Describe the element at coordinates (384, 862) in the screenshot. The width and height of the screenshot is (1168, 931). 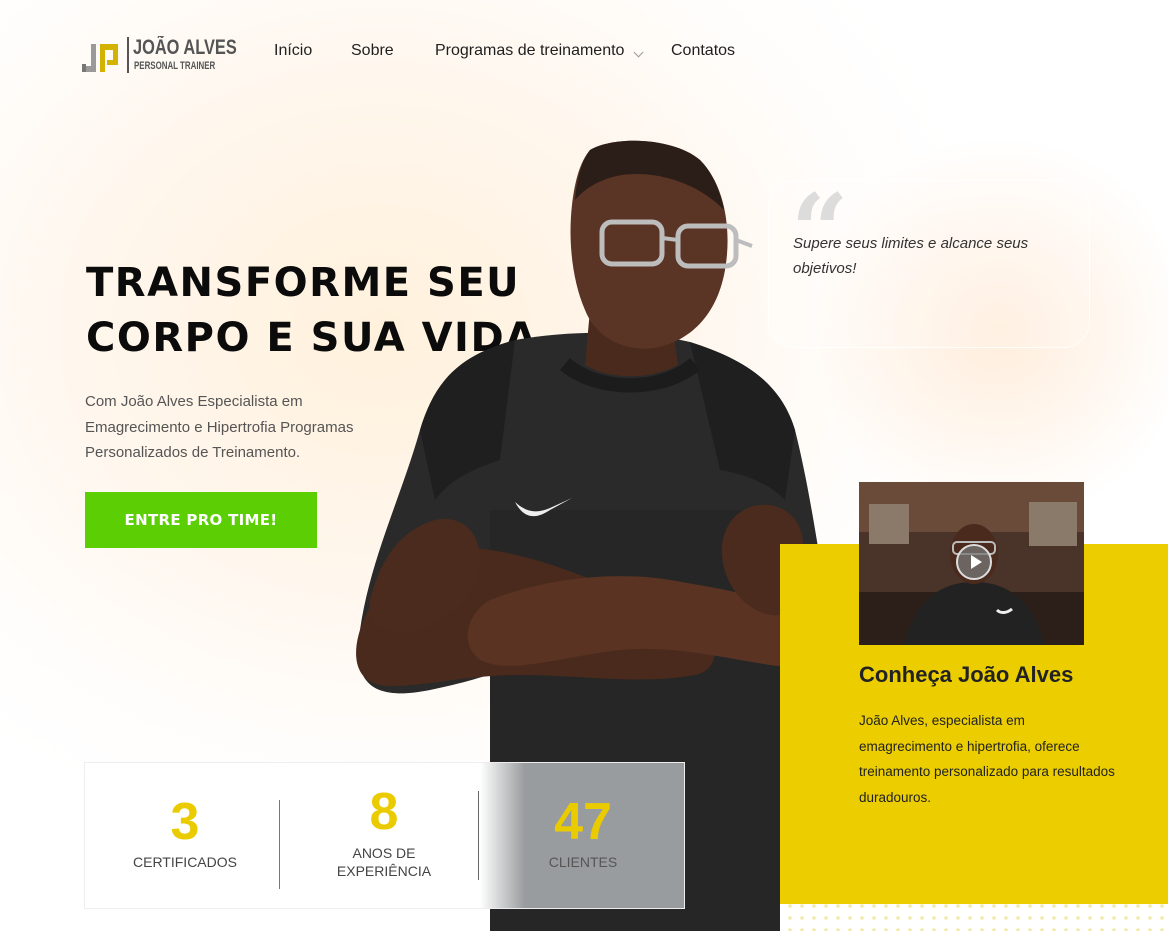
I see `stat-label: ANOS DE EXPERIÊNCIA` at that location.